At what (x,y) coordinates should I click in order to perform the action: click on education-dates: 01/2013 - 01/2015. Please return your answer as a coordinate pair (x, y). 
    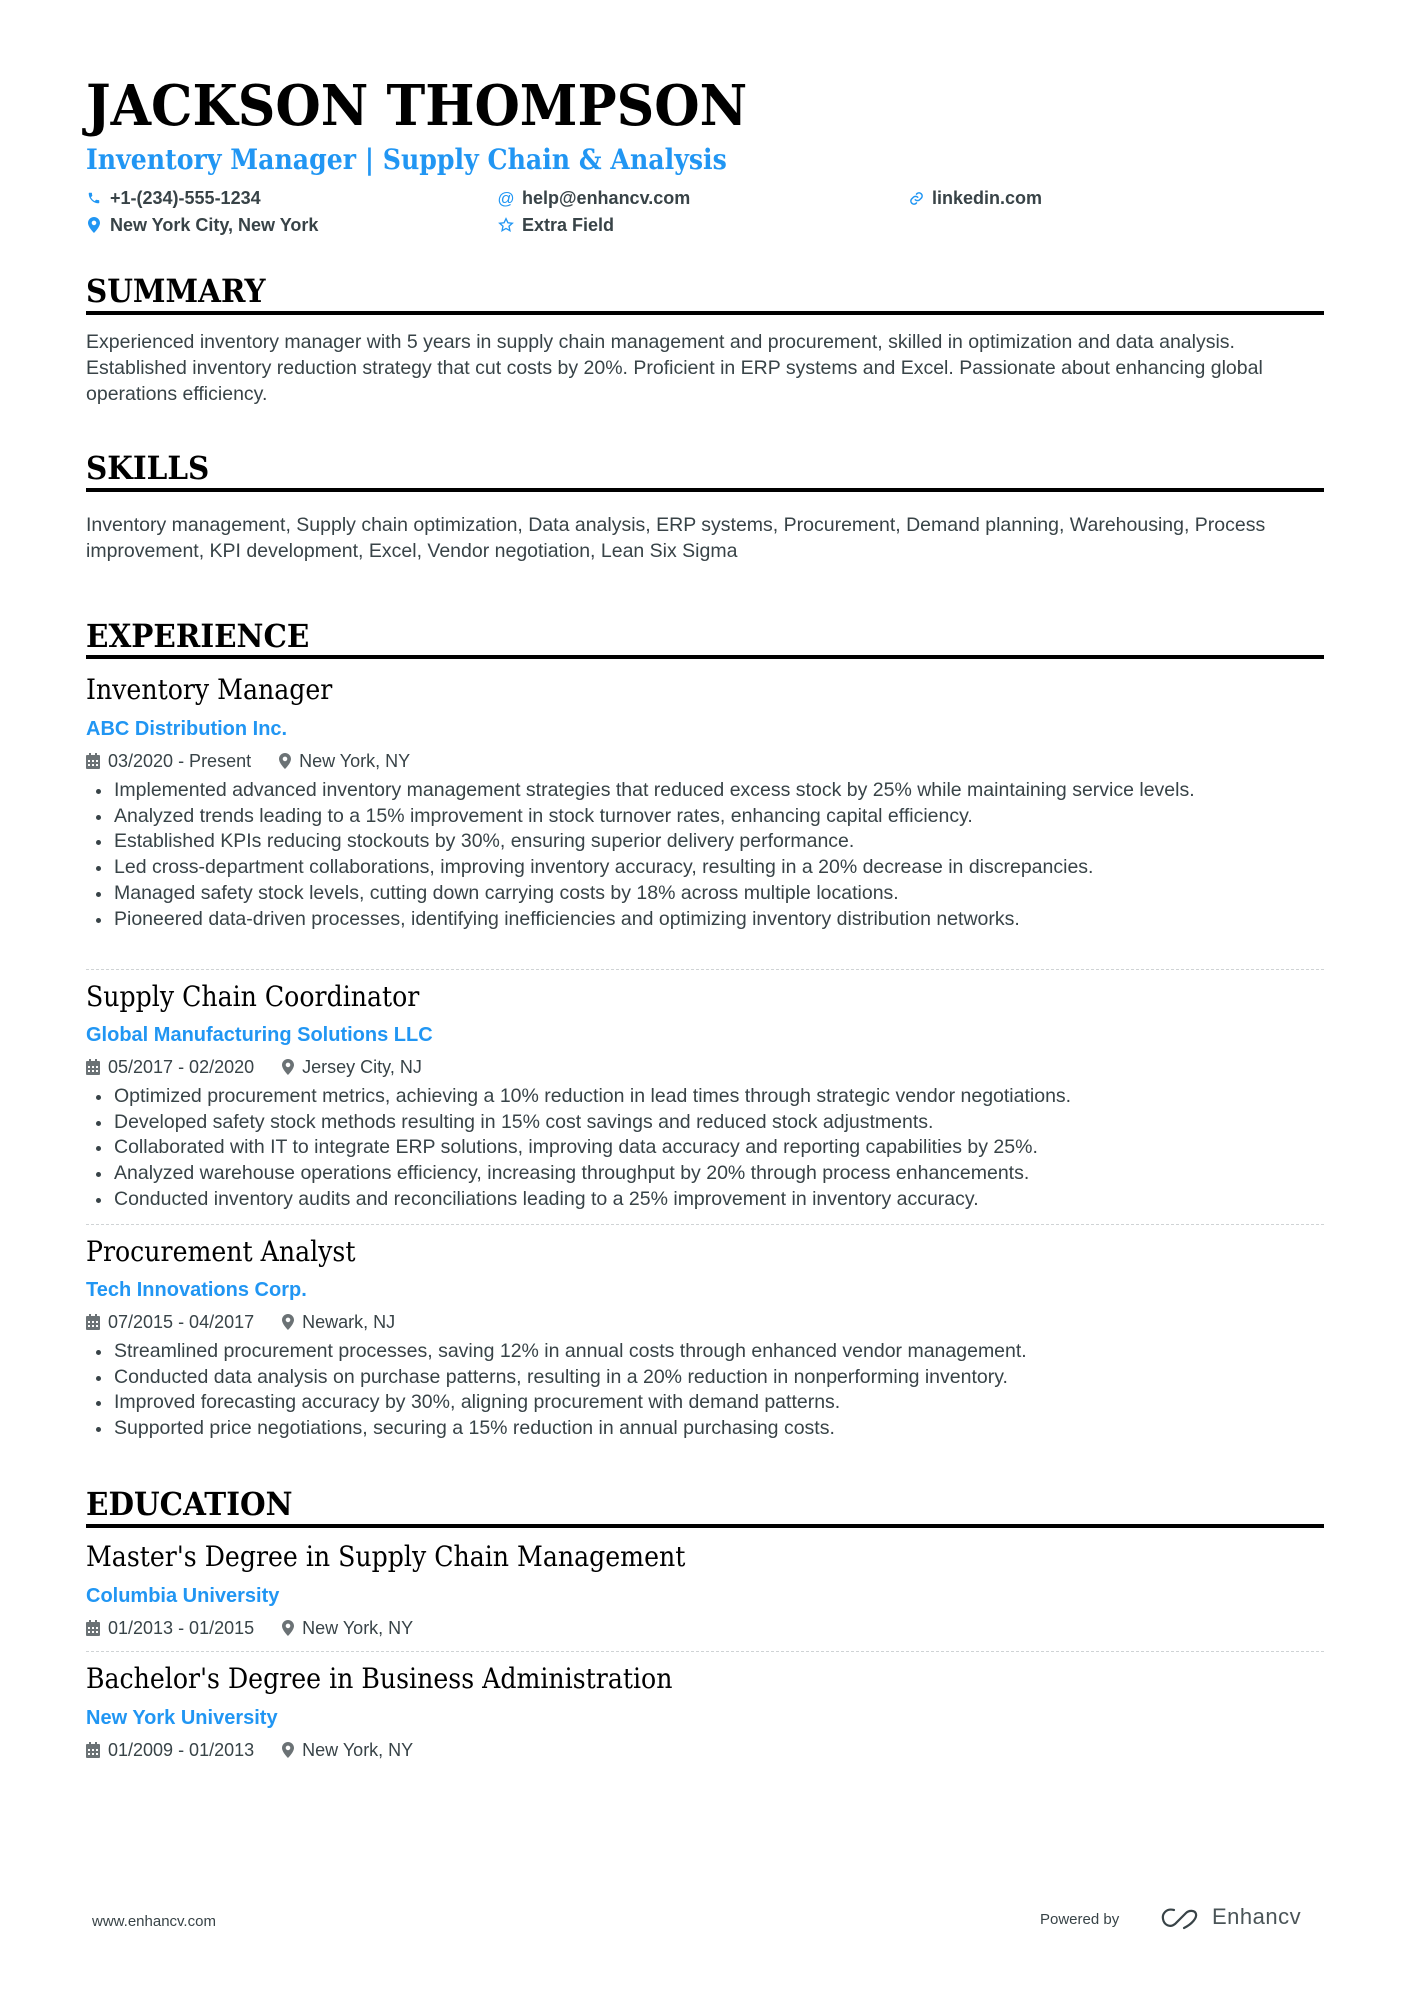
    Looking at the image, I should click on (181, 1628).